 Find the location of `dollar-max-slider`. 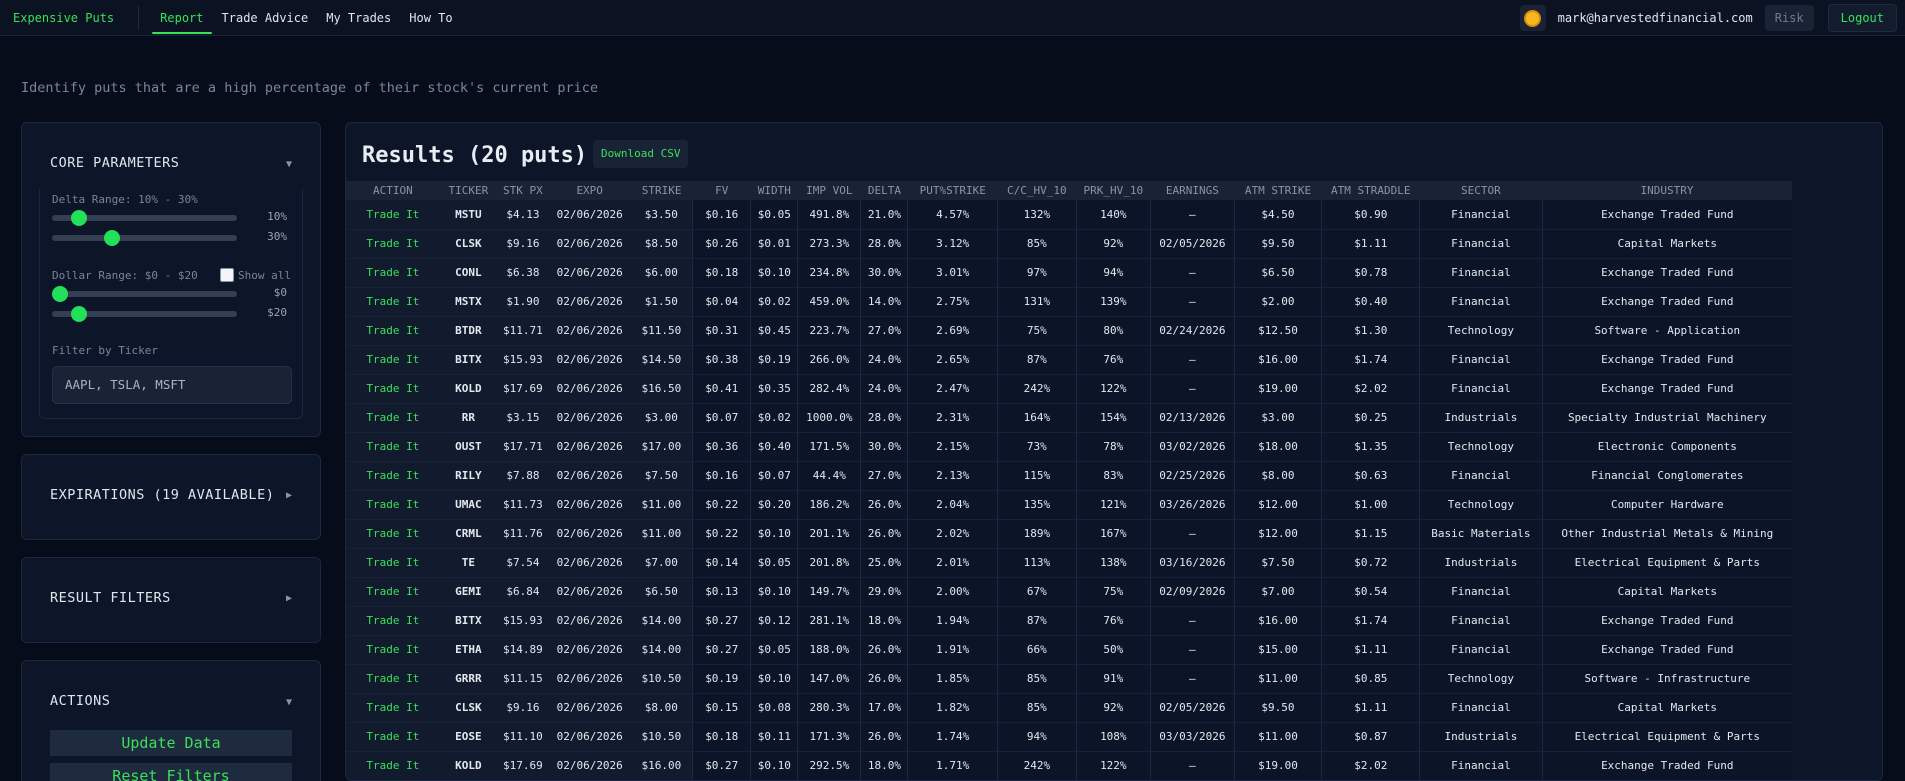

dollar-max-slider is located at coordinates (144, 314).